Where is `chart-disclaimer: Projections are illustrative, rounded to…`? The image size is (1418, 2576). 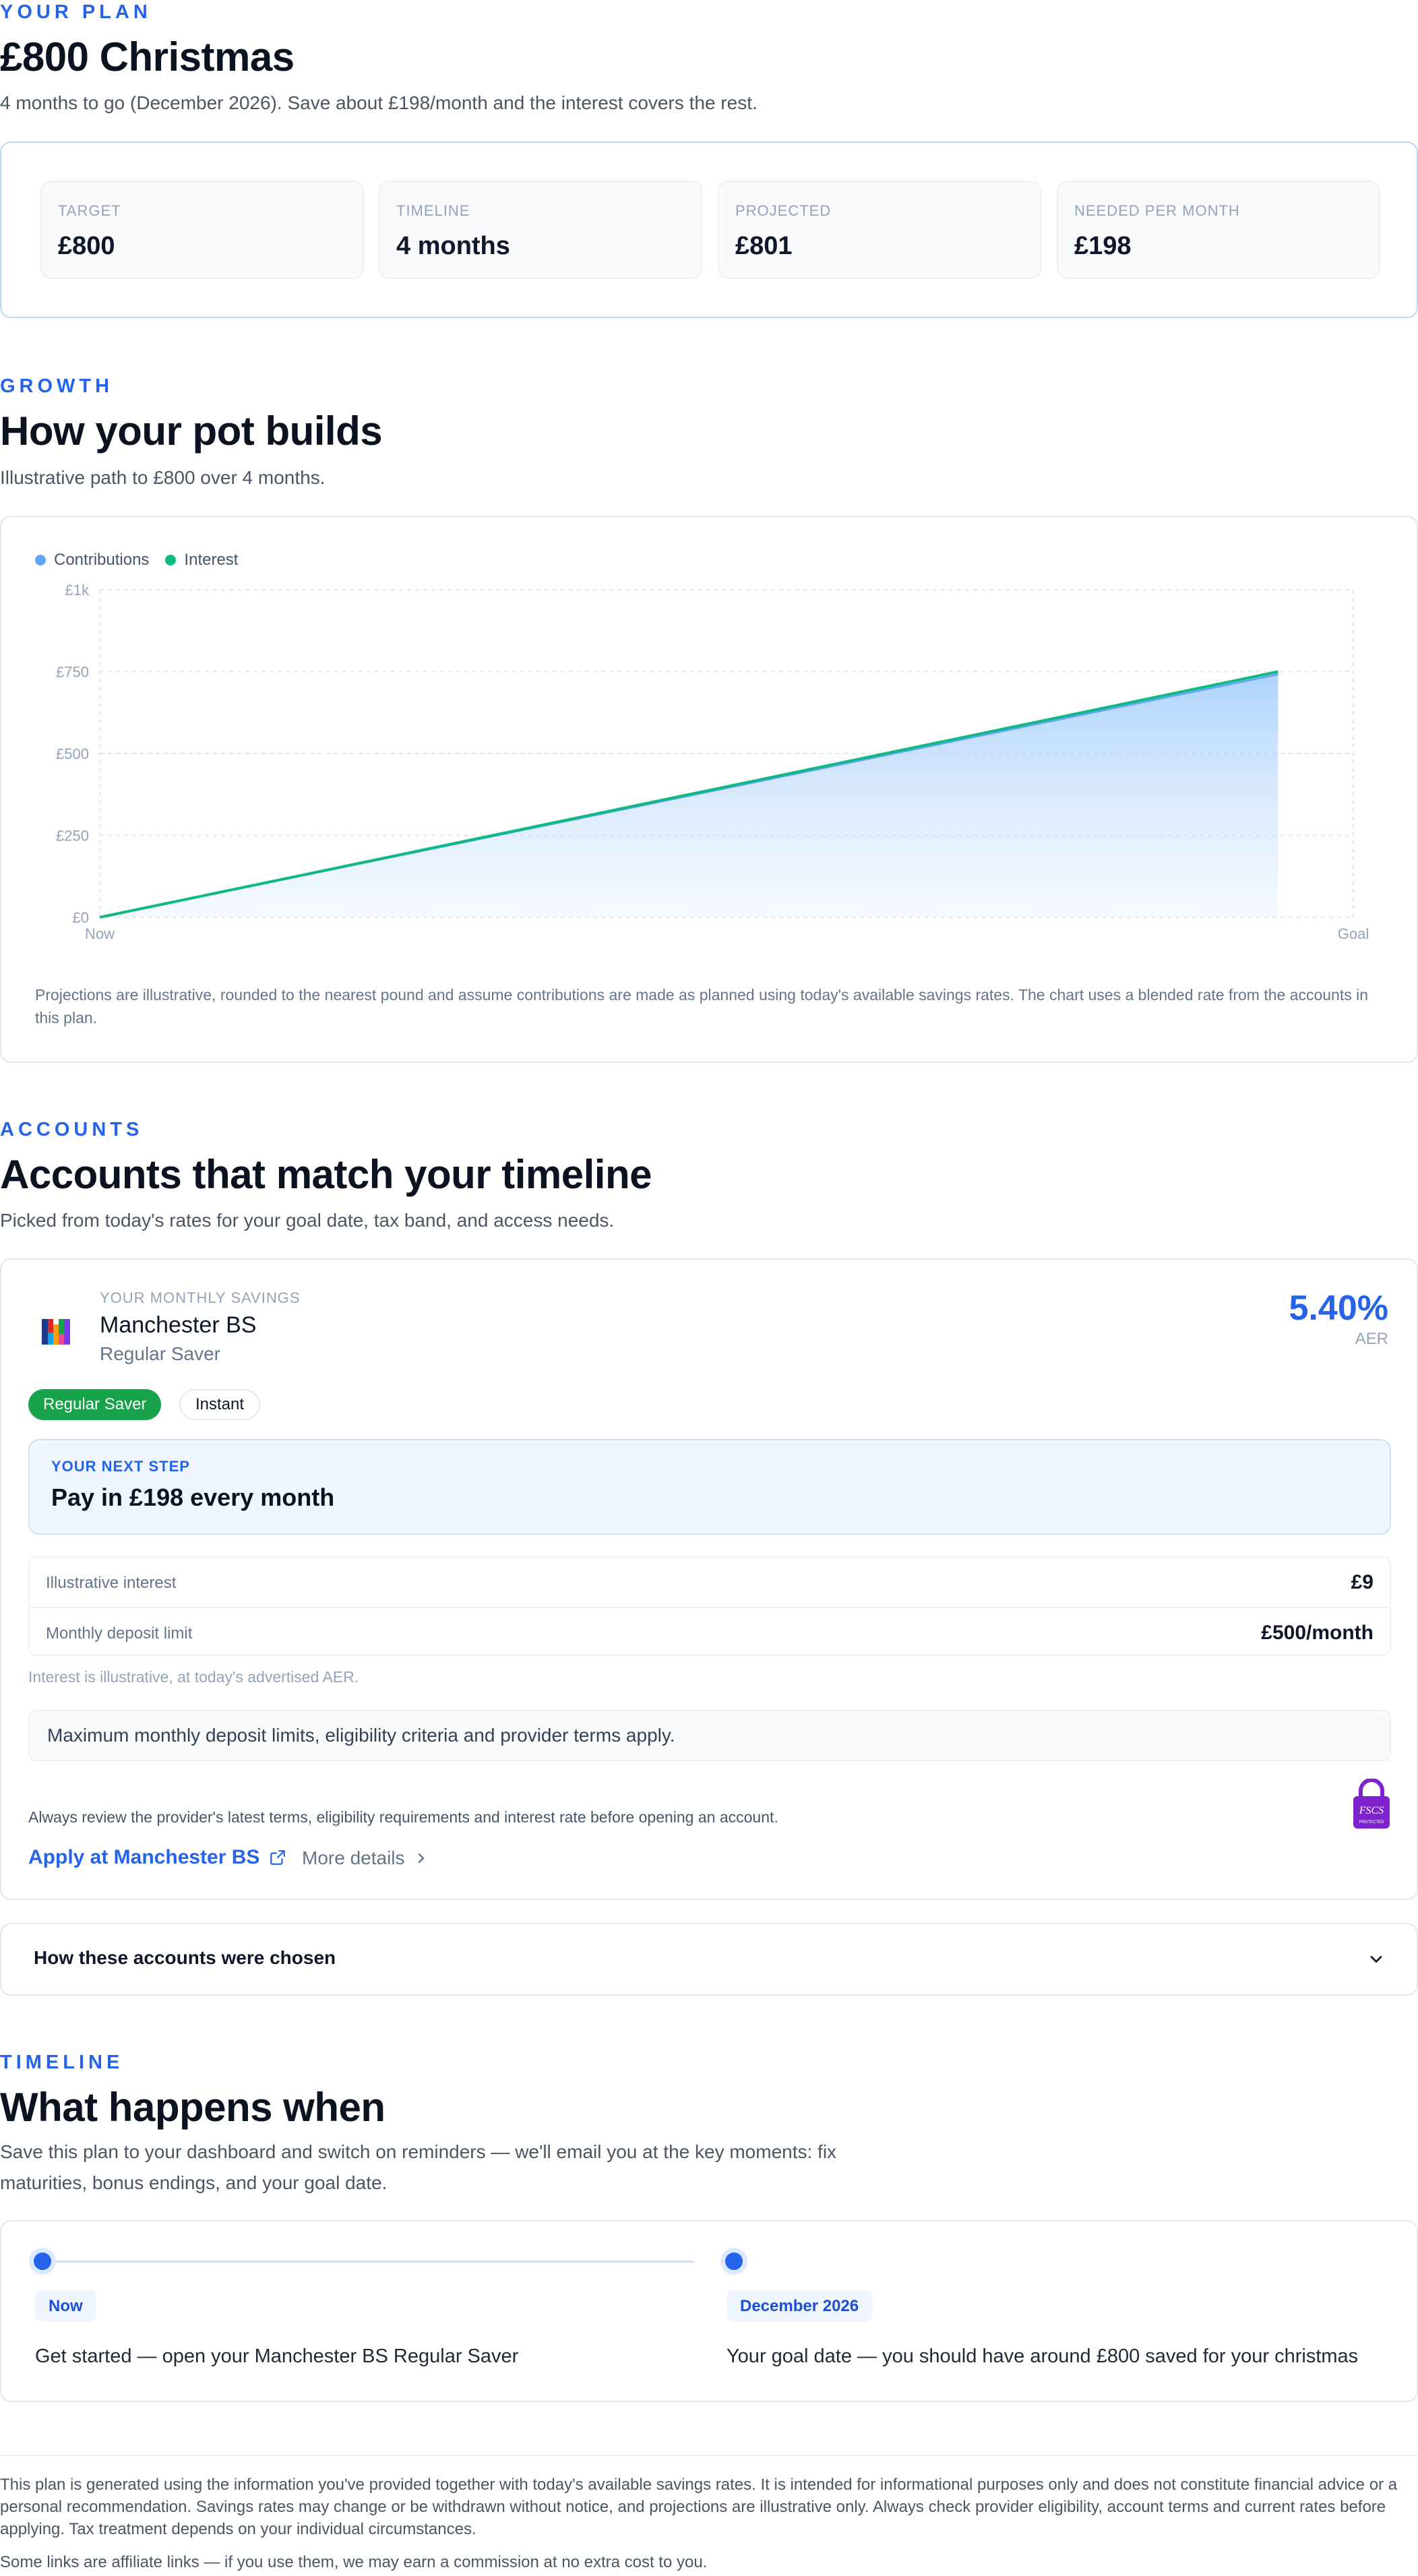 chart-disclaimer: Projections are illustrative, rounded to… is located at coordinates (702, 1006).